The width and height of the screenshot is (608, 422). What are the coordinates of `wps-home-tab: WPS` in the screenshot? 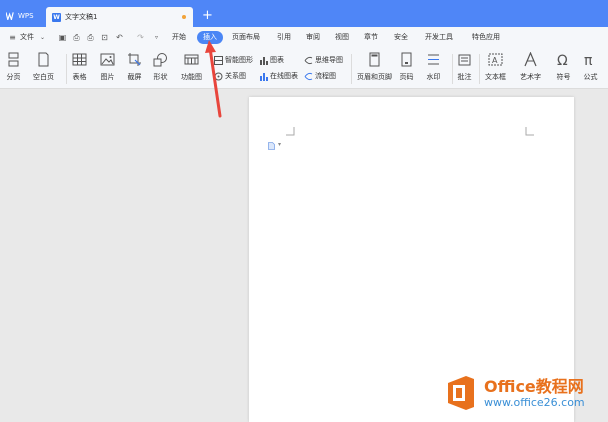 It's located at (20, 15).